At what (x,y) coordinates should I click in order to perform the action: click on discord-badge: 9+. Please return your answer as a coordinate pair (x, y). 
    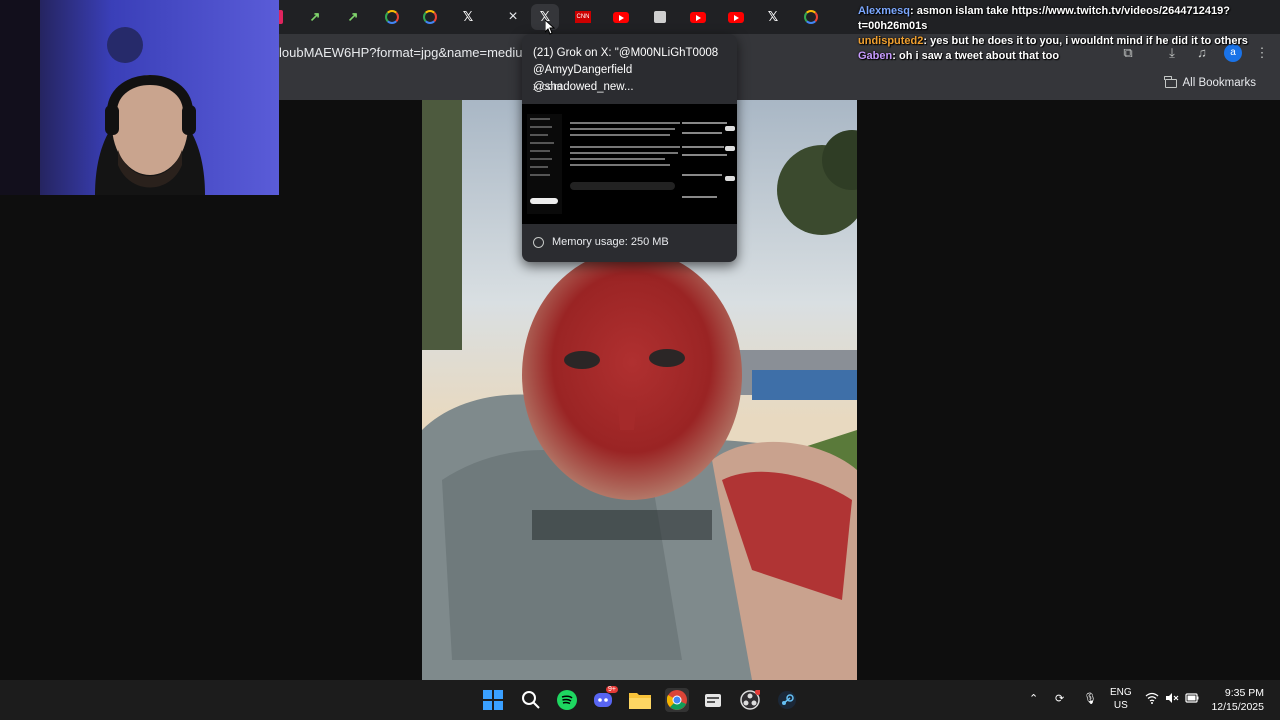
    Looking at the image, I should click on (612, 689).